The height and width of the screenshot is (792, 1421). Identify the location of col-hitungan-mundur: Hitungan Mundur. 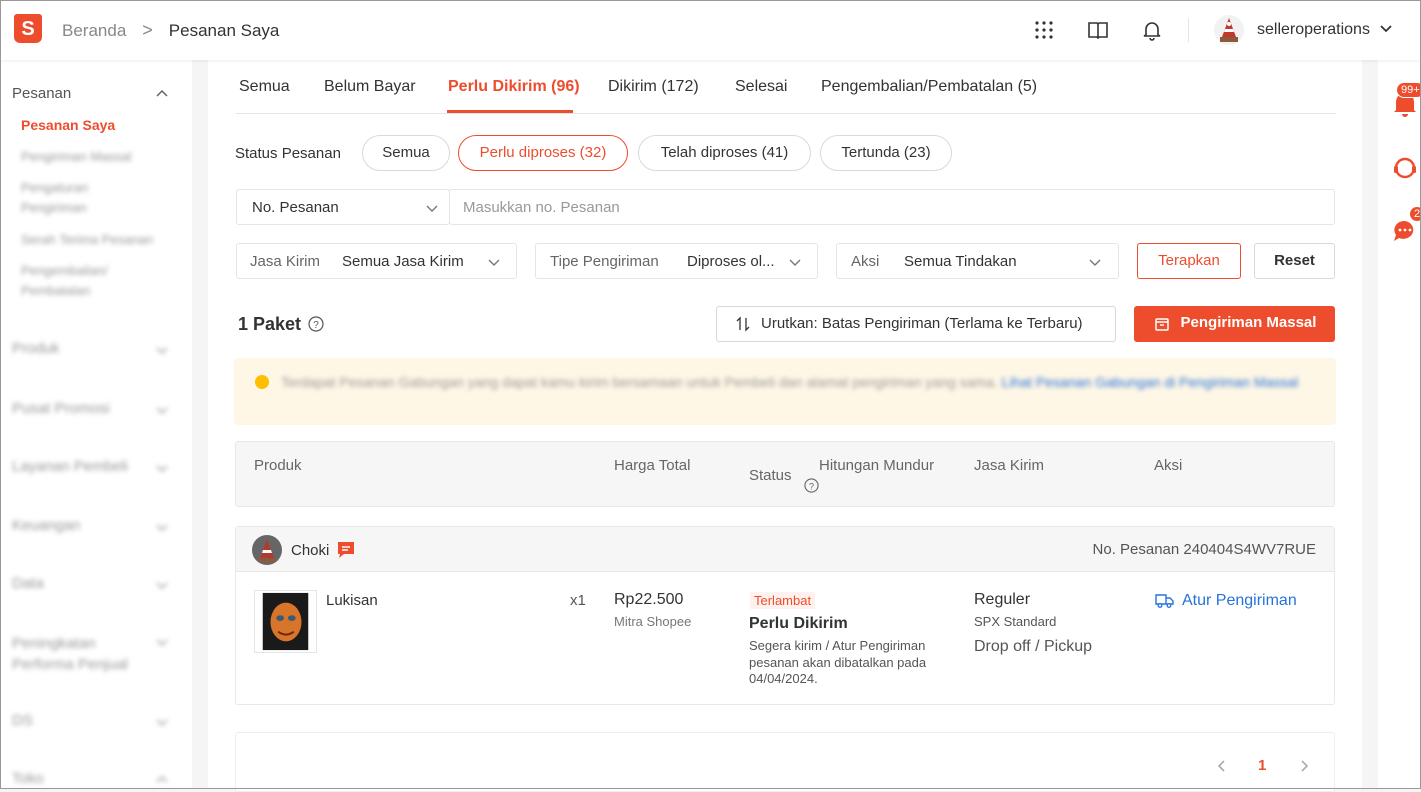
(877, 465).